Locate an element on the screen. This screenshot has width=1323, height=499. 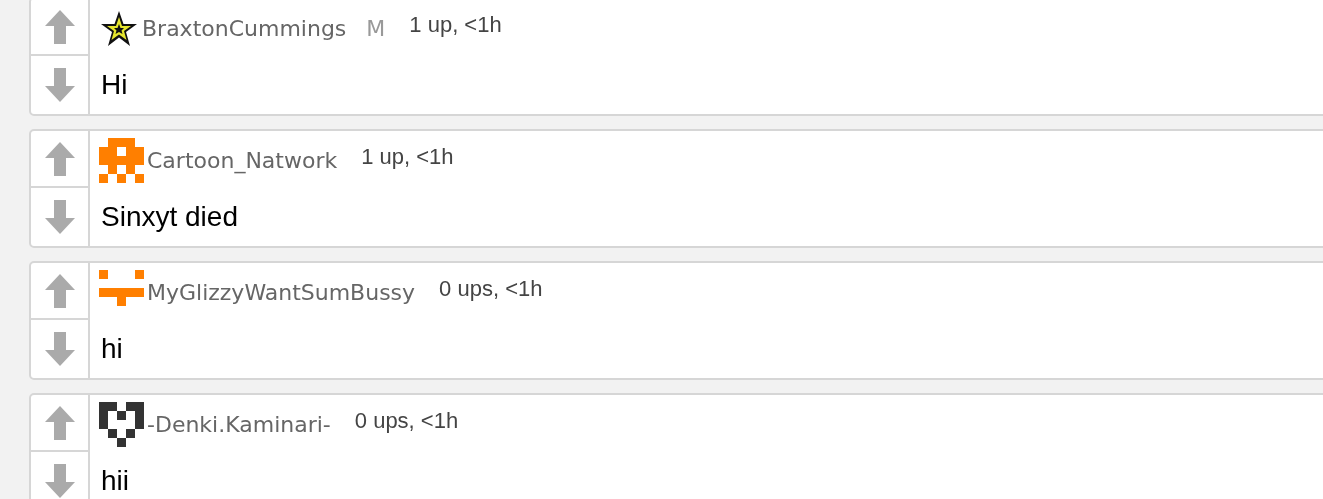
username: MyGlizzyWantSumBussy is located at coordinates (281, 292).